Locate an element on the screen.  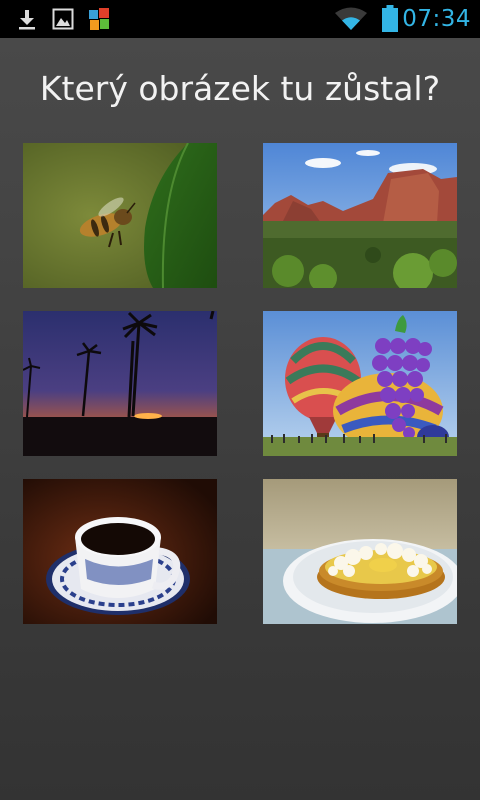
download-icon is located at coordinates (27, 20).